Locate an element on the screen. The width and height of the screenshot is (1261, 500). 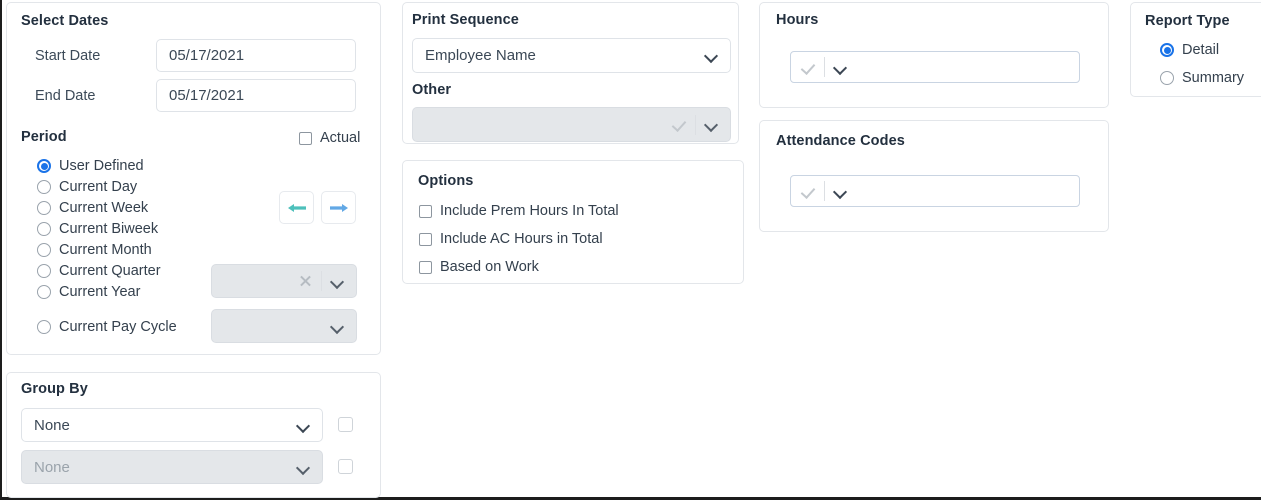
group-by-first-checkbox is located at coordinates (345, 424).